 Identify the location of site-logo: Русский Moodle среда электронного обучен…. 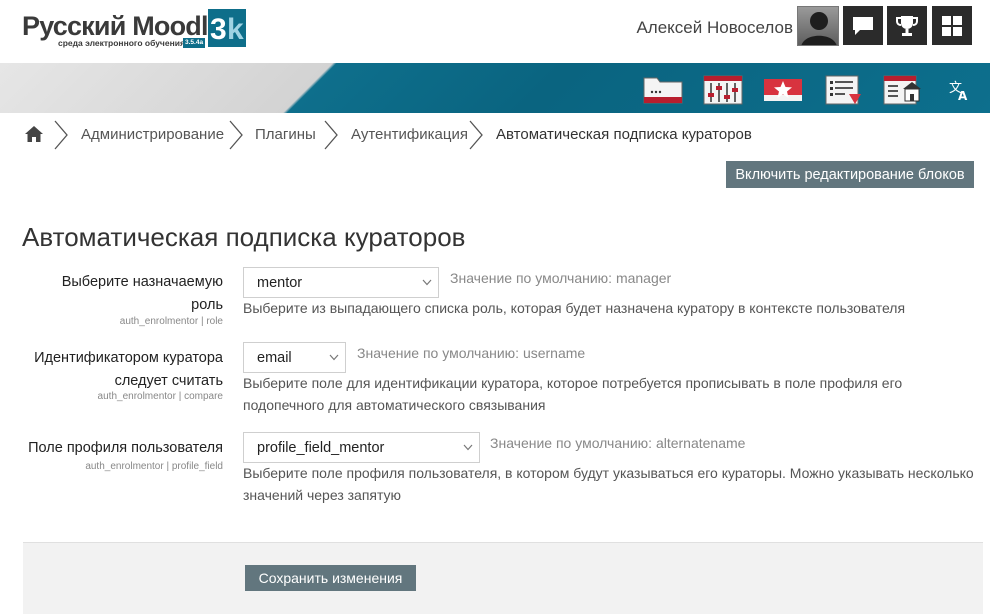
(135, 30).